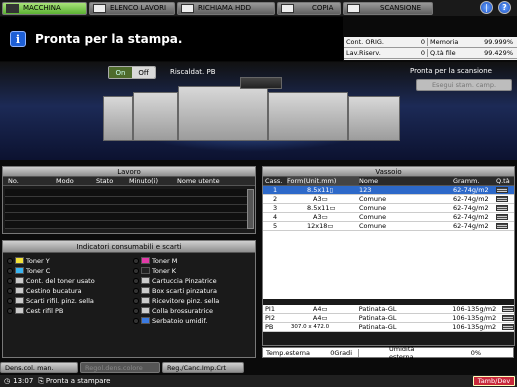  I want to click on restore-button: ❘, so click(486, 7).